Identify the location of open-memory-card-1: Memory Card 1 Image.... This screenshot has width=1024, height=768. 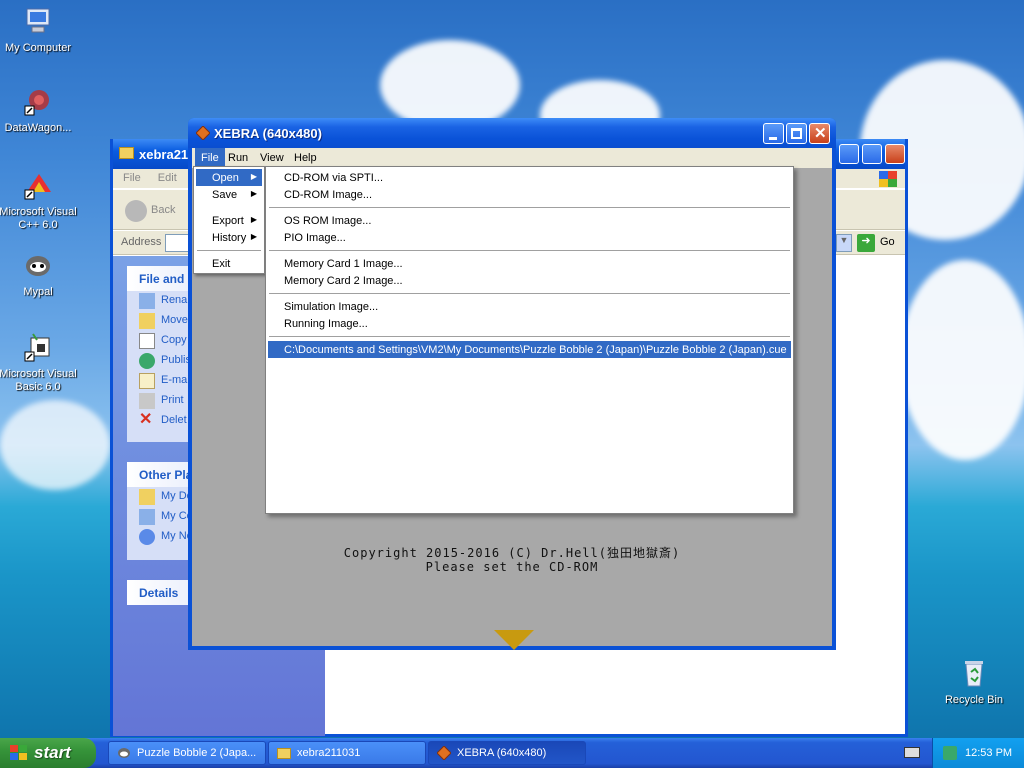
(529, 263).